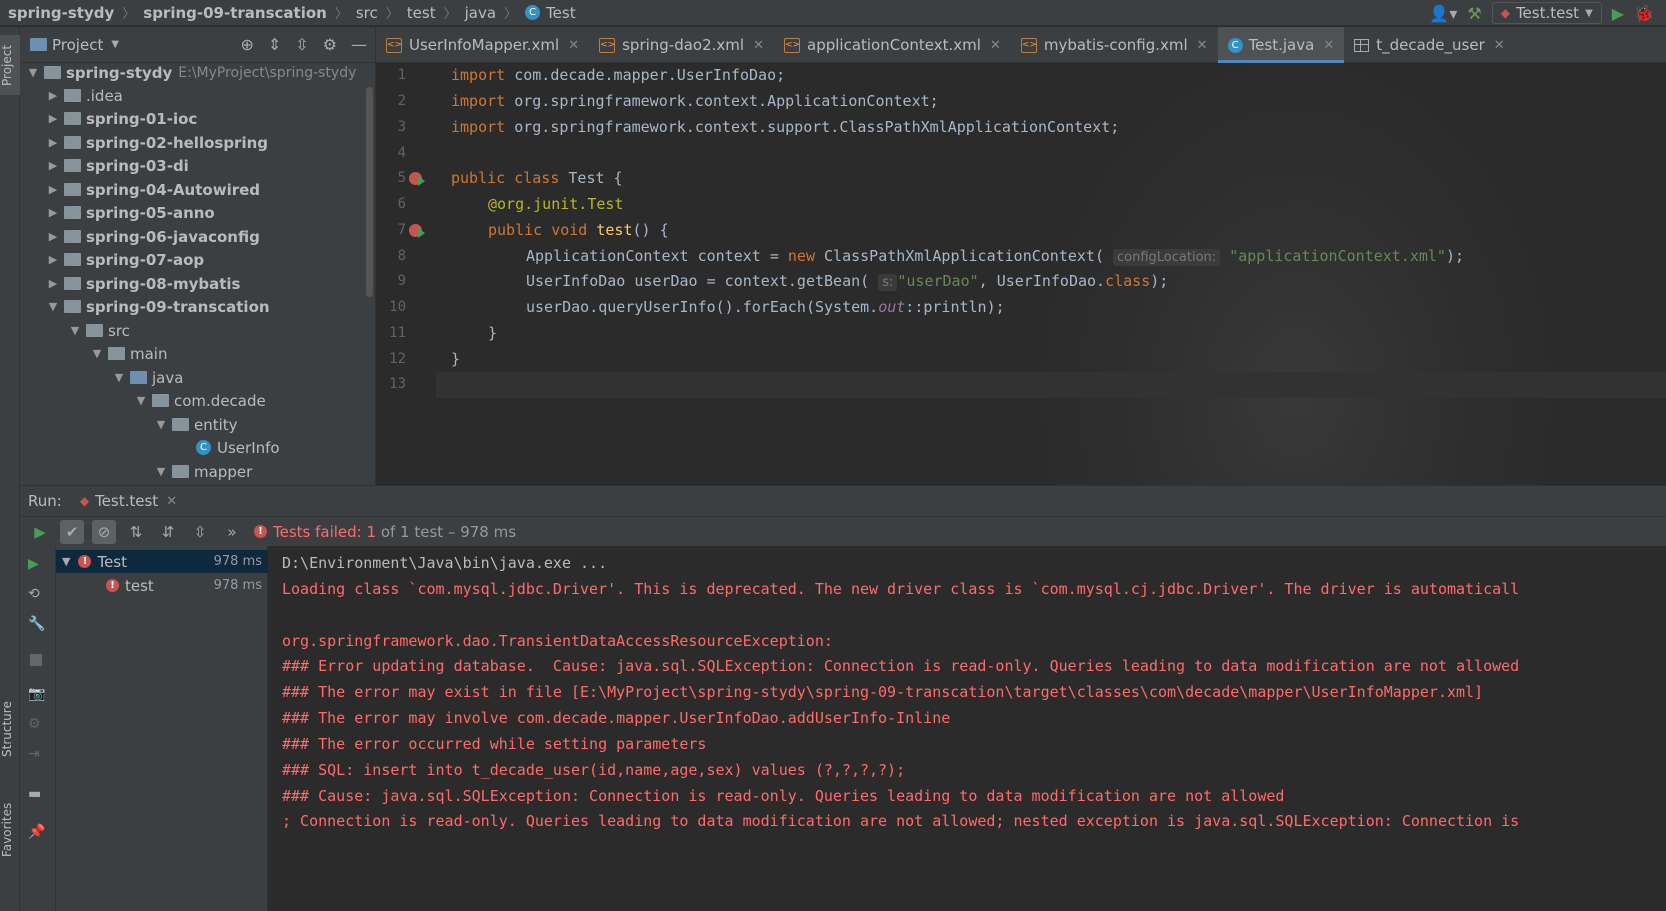 The image size is (1666, 911). What do you see at coordinates (234, 13) in the screenshot?
I see `breadcrumb-module: spring-09-transcation` at bounding box center [234, 13].